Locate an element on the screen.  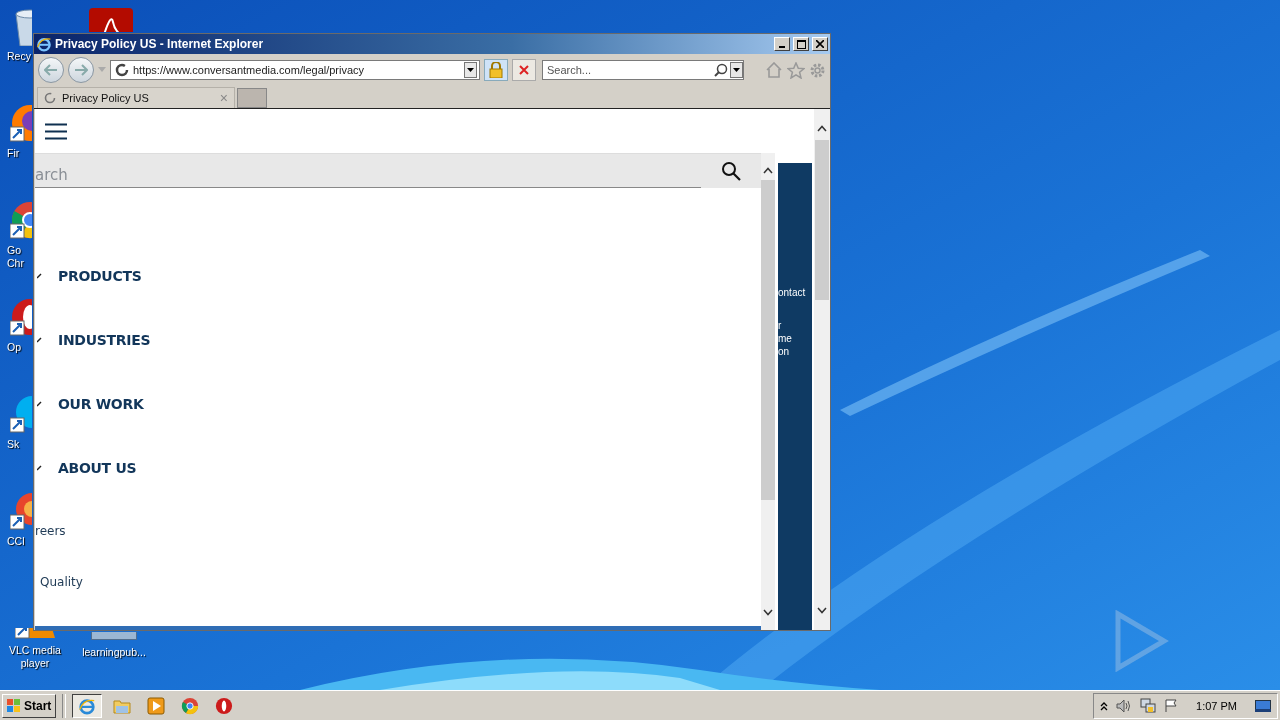
icon-label: Sk is located at coordinates (13, 444).